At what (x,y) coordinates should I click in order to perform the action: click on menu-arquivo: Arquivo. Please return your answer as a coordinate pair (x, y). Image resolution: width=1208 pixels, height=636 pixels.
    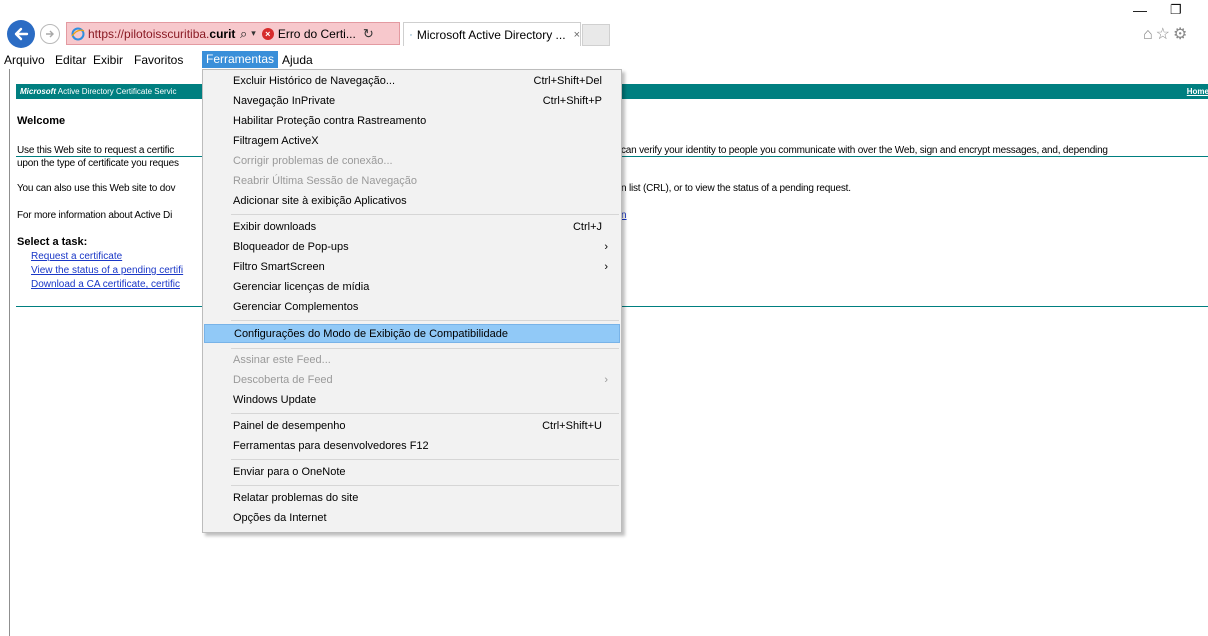
    Looking at the image, I should click on (24, 60).